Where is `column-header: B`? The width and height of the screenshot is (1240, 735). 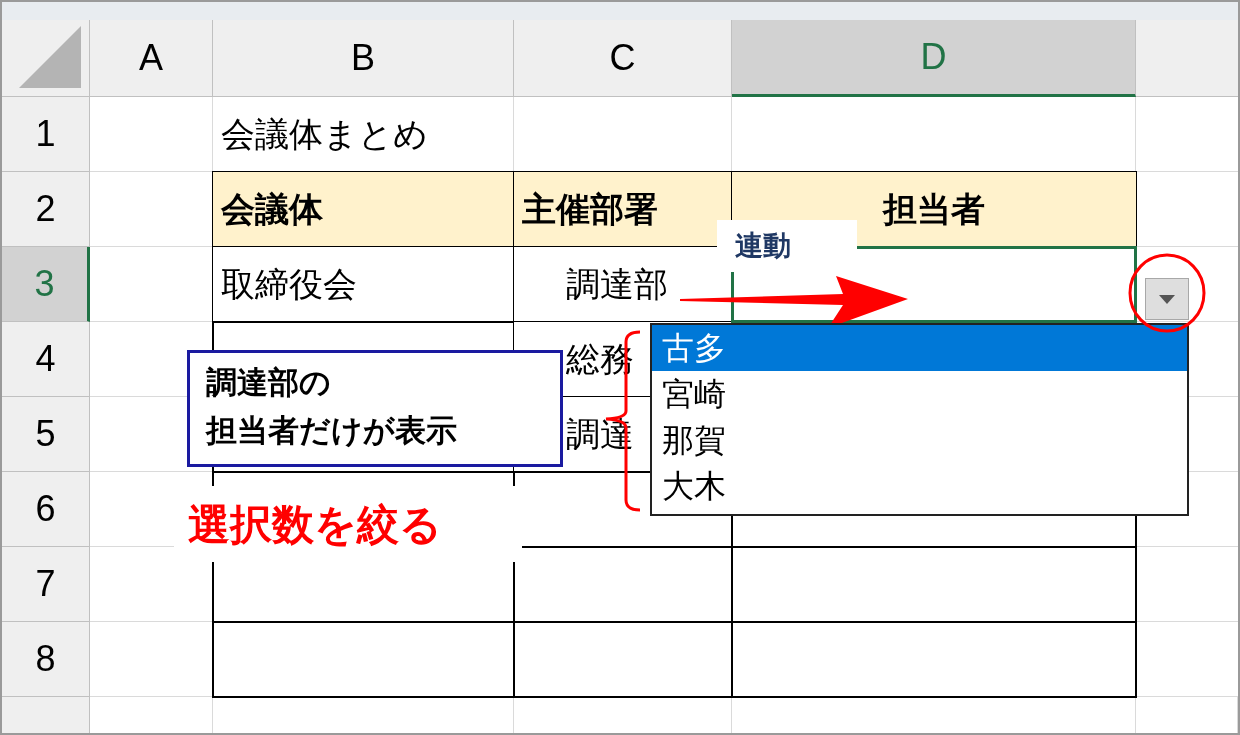 column-header: B is located at coordinates (363, 58).